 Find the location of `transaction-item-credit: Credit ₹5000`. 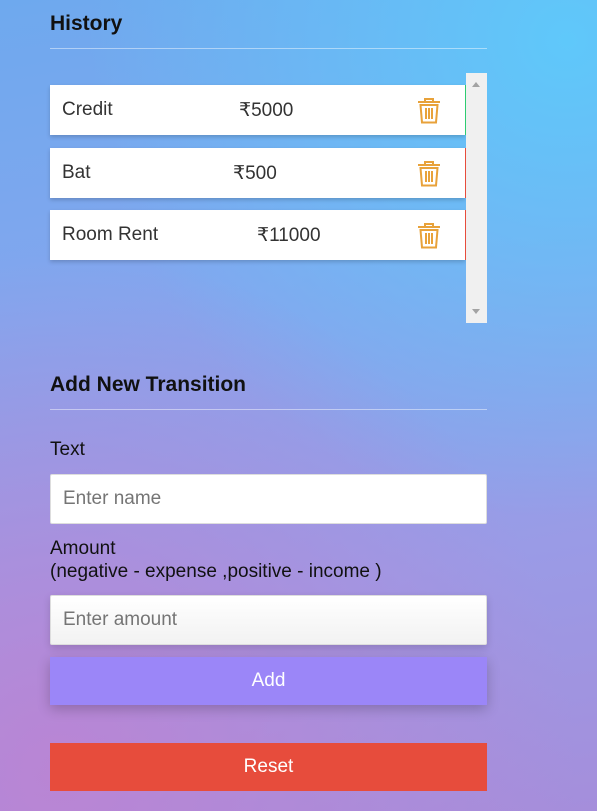

transaction-item-credit: Credit ₹5000 is located at coordinates (263, 110).